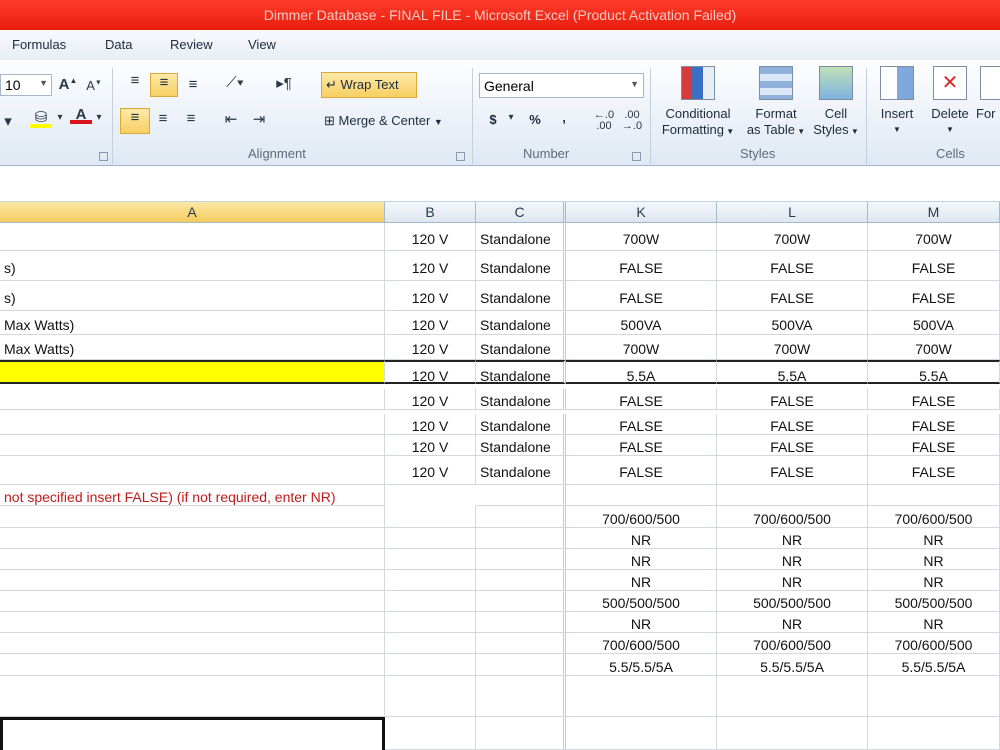  I want to click on fill-color-icon: ⛁, so click(41, 118).